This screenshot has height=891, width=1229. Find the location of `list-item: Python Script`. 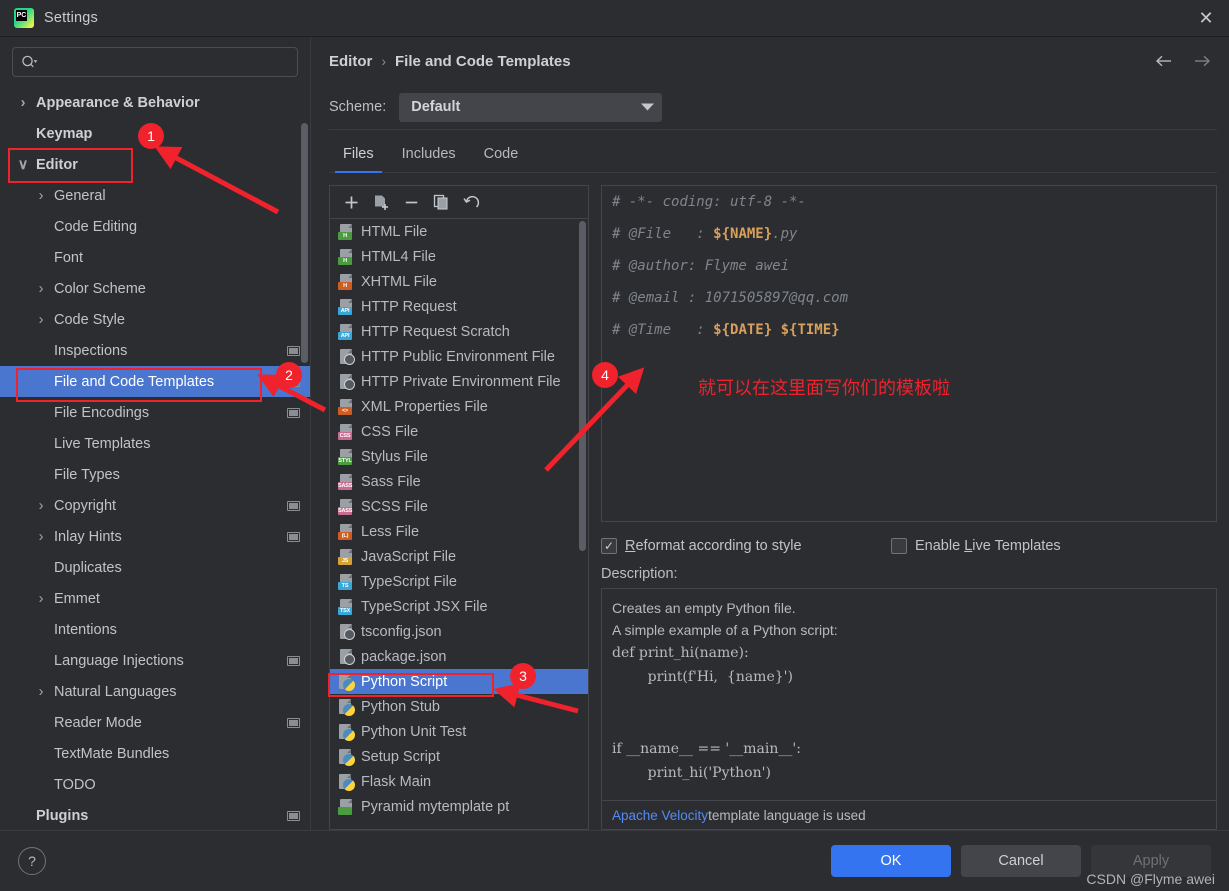

list-item: Python Script is located at coordinates (459, 681).